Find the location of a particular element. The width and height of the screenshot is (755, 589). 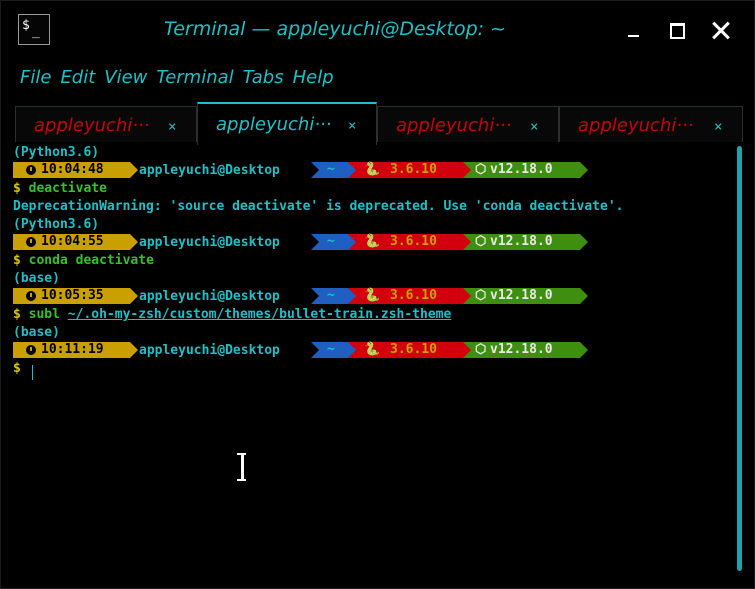

command-line: $ conda deactivate is located at coordinates (83, 261).